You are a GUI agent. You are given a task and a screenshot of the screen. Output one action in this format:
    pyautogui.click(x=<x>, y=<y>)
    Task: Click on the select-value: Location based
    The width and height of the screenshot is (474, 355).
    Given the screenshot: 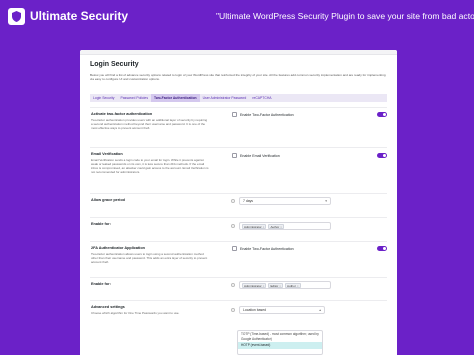 What is the action you would take?
    pyautogui.click(x=254, y=310)
    